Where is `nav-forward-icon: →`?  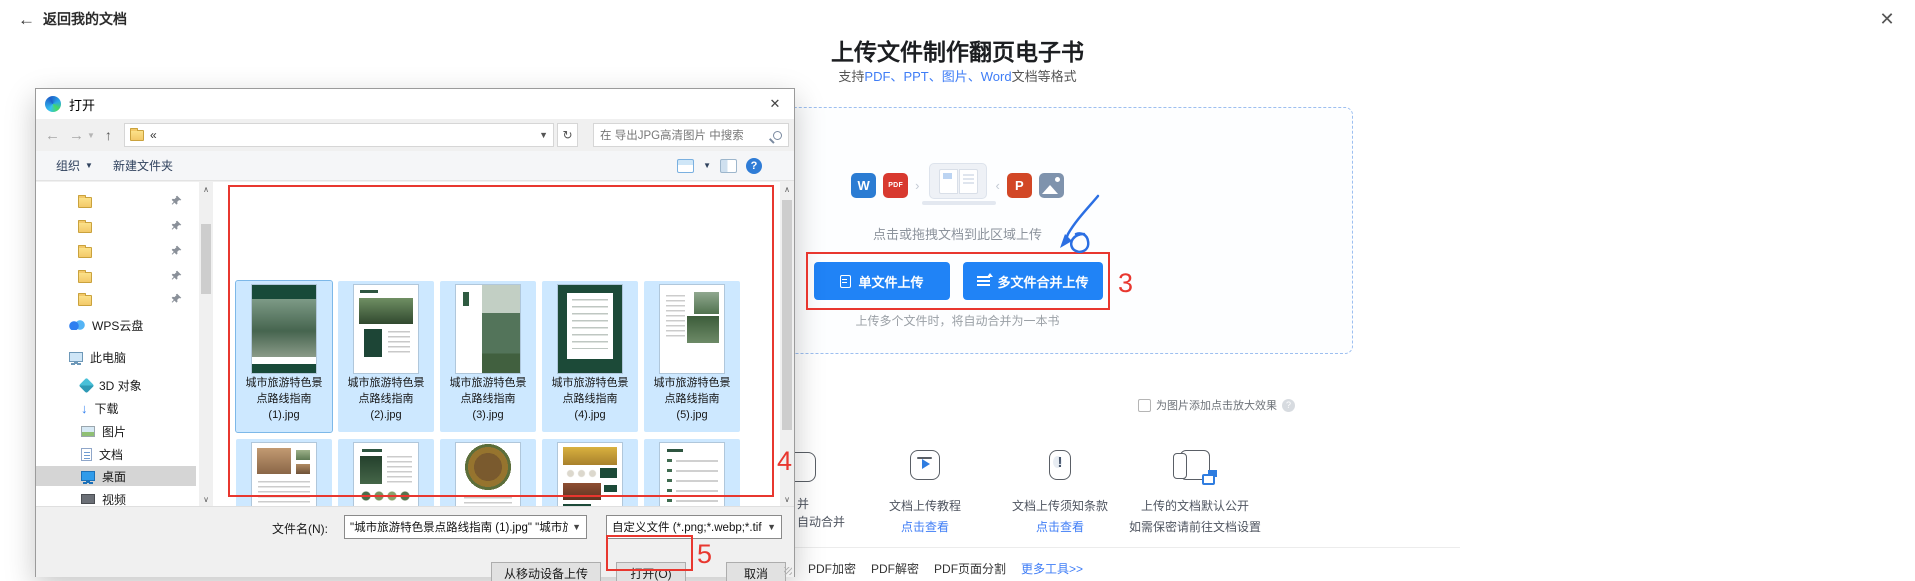 nav-forward-icon: → is located at coordinates (76, 135).